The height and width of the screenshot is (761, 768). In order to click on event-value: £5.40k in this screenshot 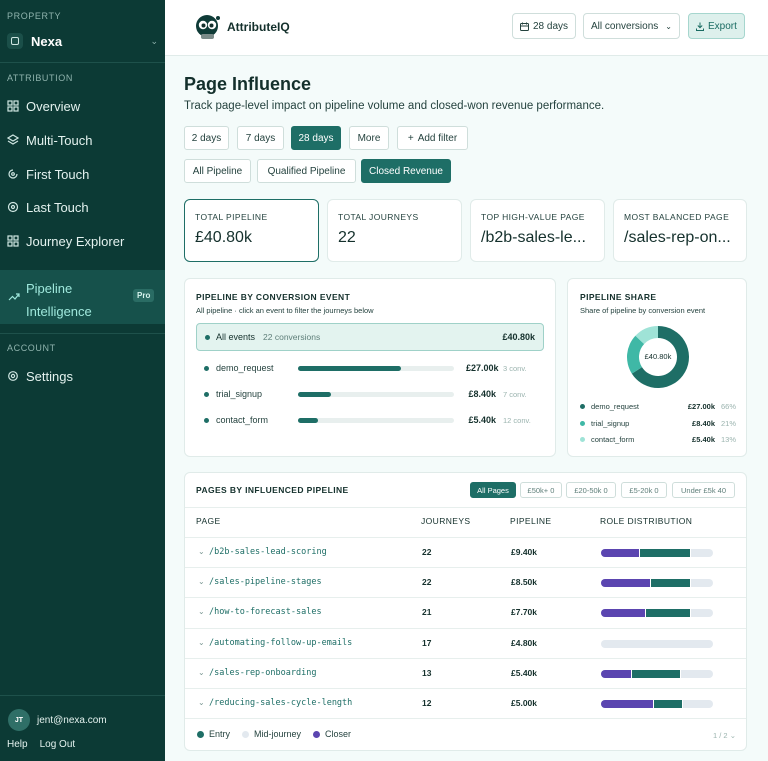, I will do `click(482, 420)`.